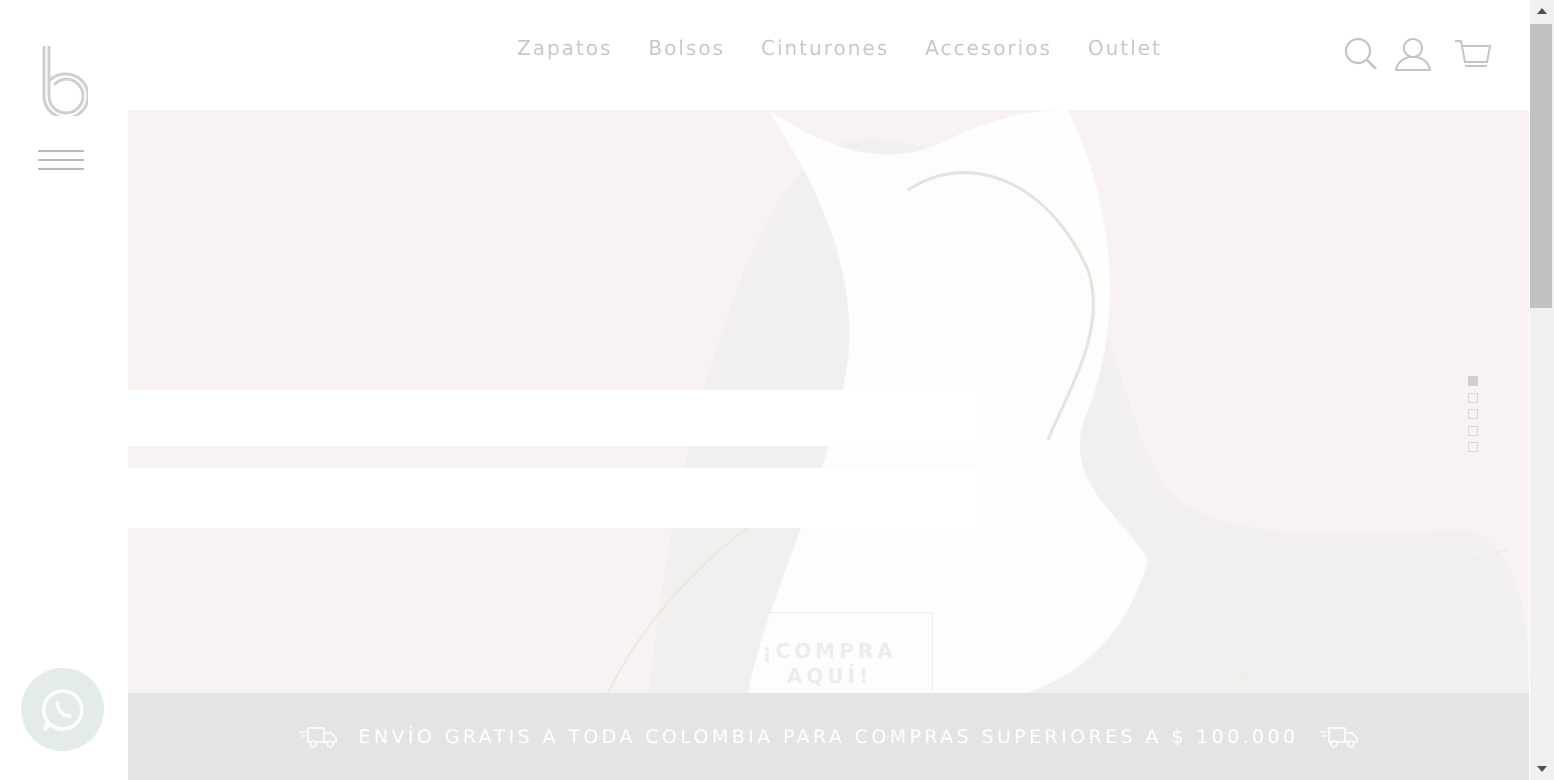 The image size is (1554, 780). I want to click on left-rail, so click(64, 390).